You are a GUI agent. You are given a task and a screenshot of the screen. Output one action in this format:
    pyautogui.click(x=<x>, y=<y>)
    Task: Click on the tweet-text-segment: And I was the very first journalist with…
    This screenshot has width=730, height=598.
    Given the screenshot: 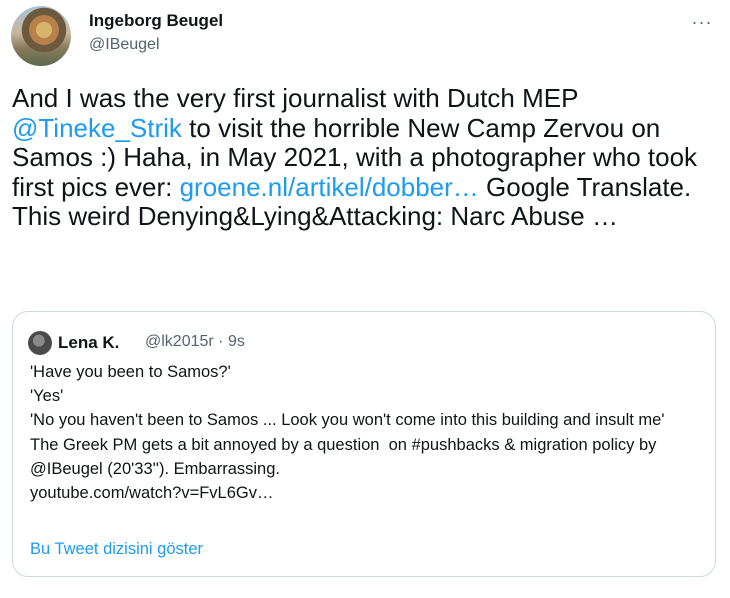 What is the action you would take?
    pyautogui.click(x=295, y=98)
    